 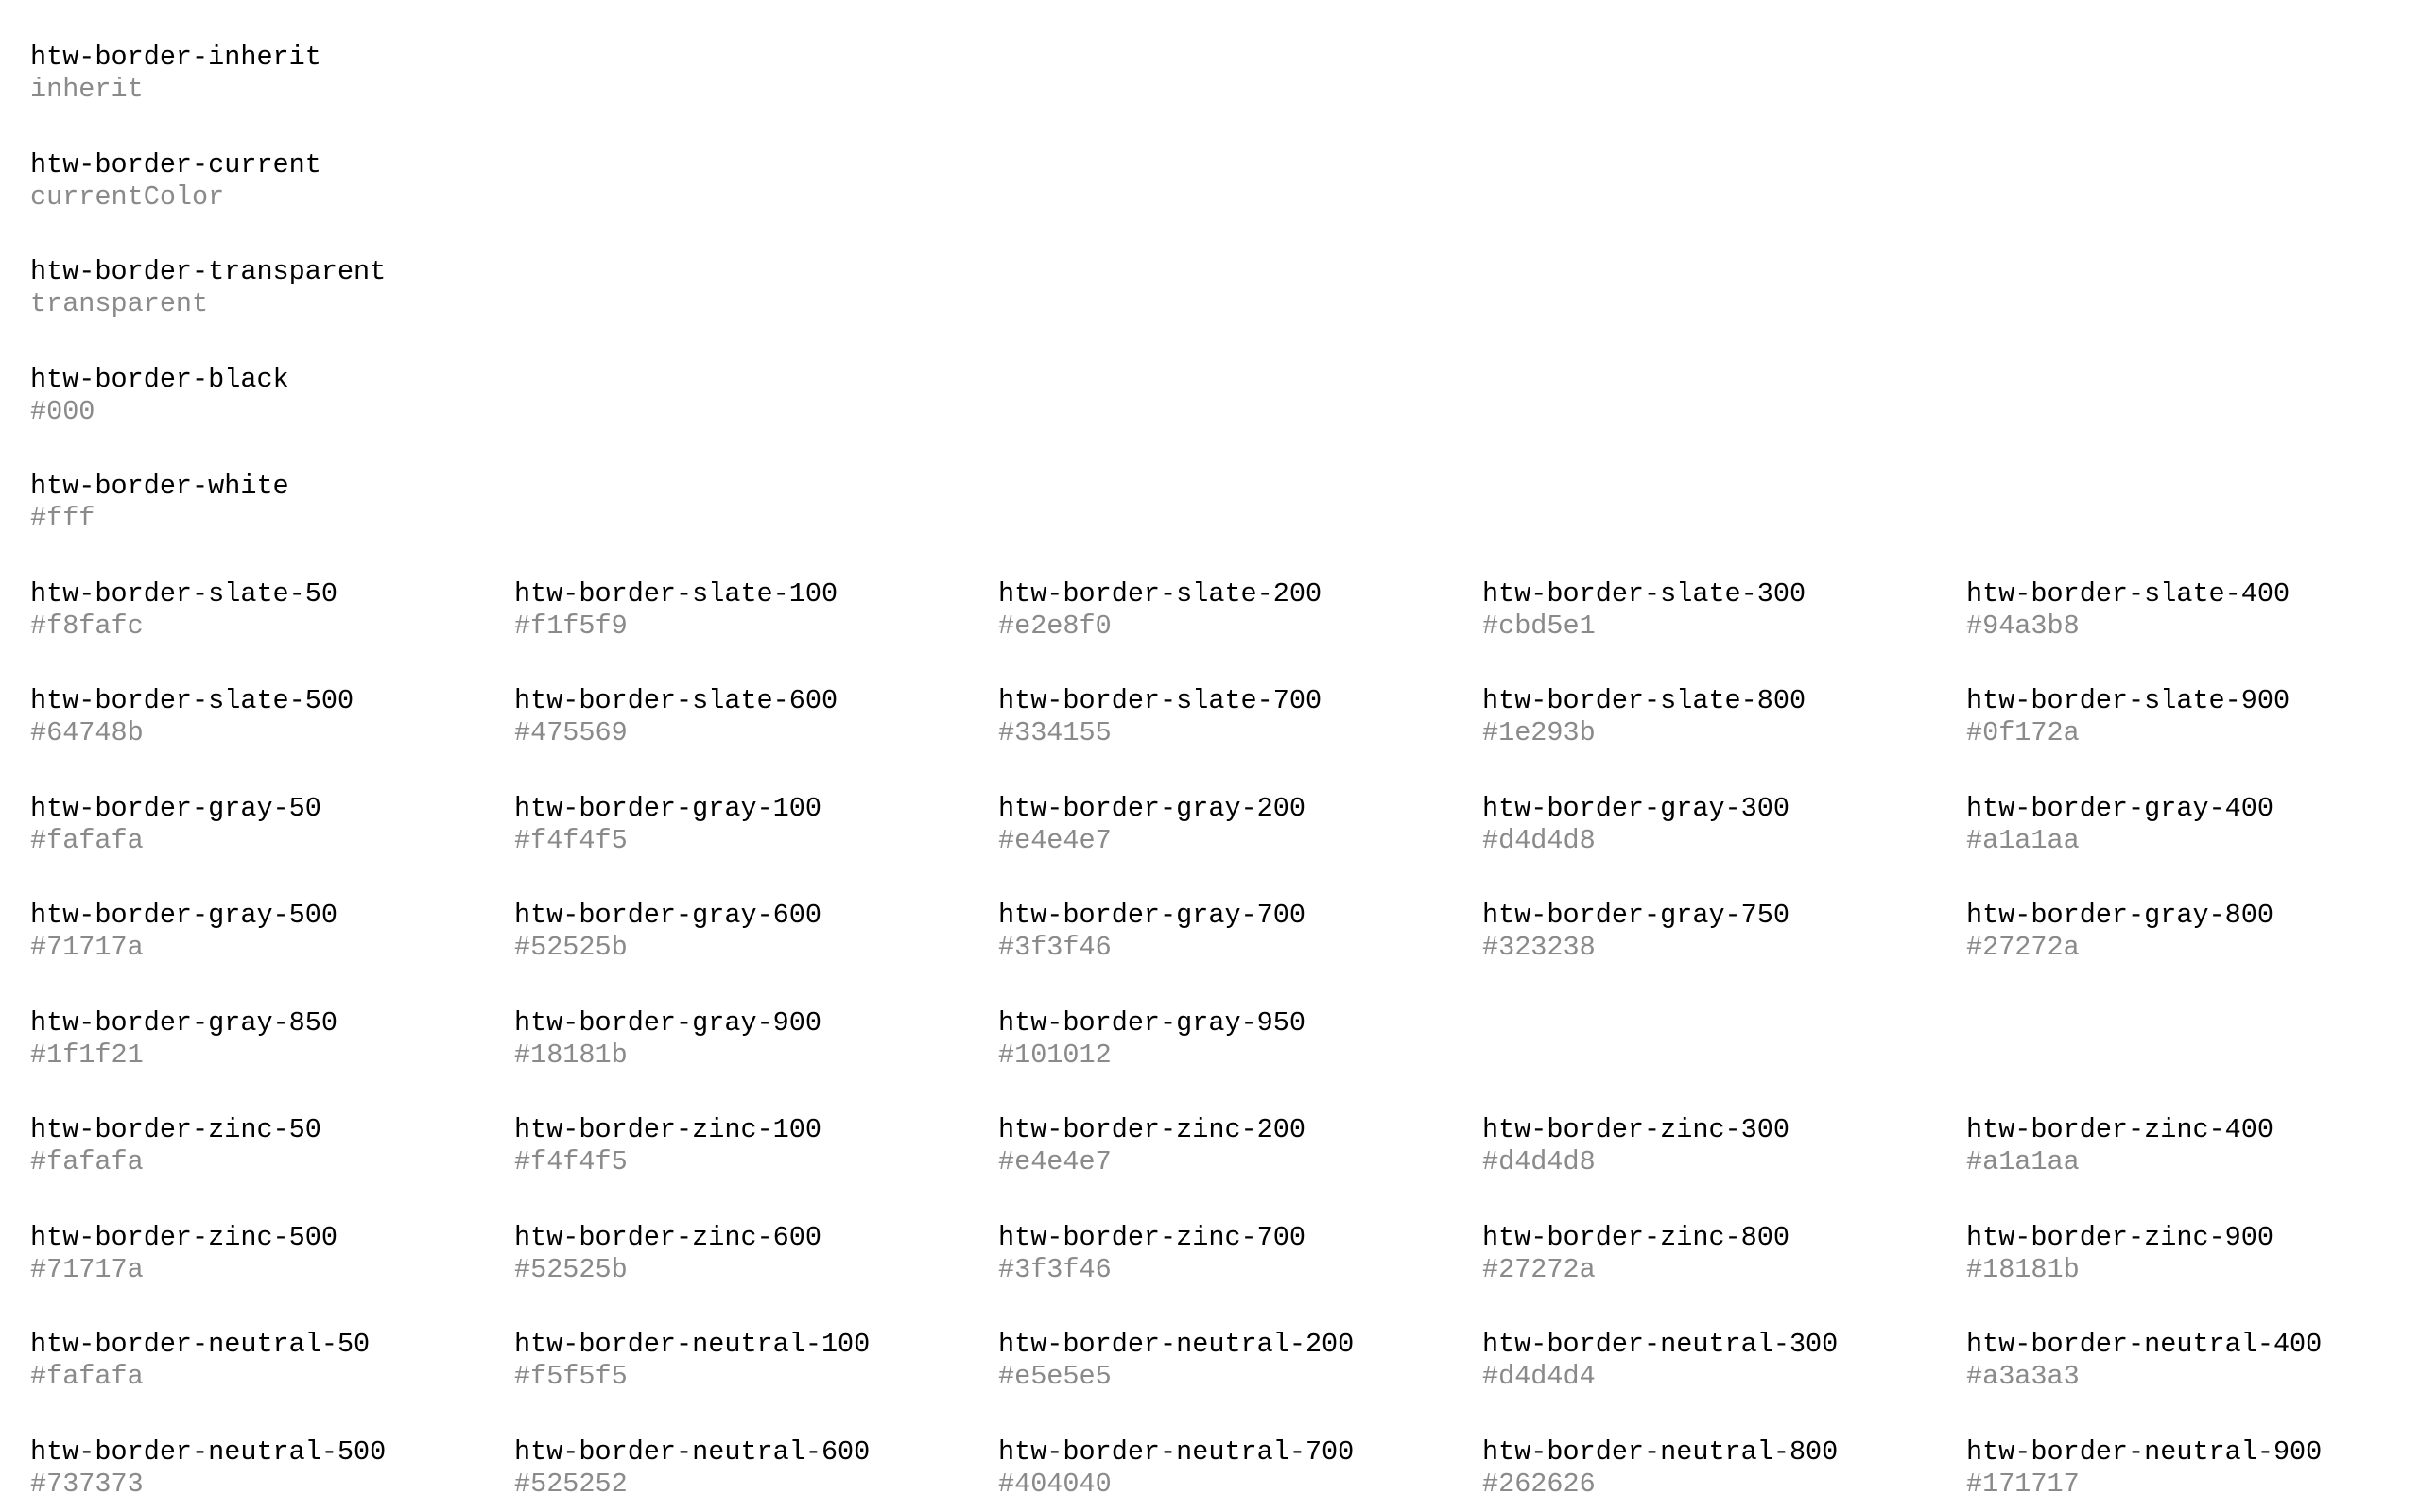 I want to click on token-item: htw-border-gray-900 #18181b, so click(x=750, y=1039).